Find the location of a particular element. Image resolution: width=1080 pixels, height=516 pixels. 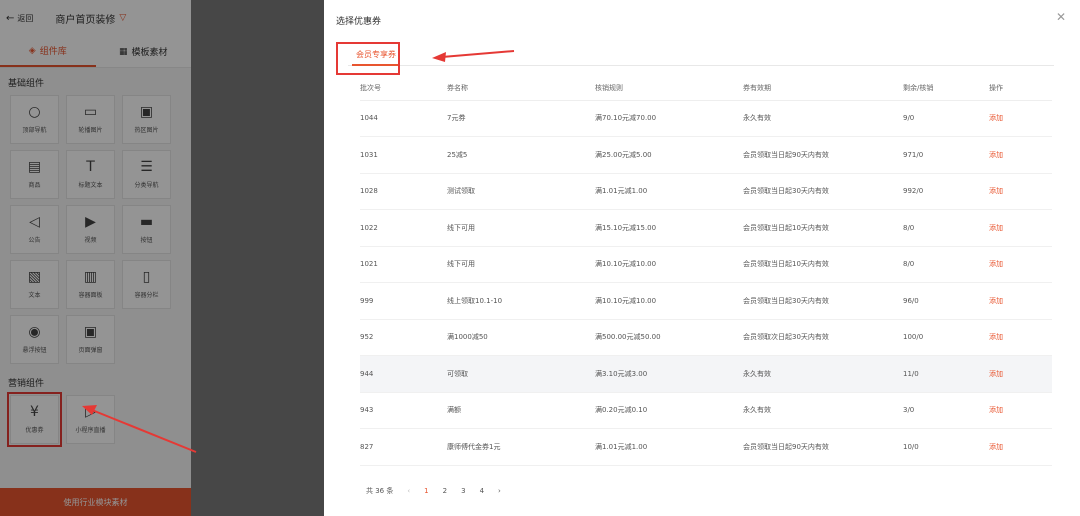

table-row: 1022 线下可用 满15.10元减15.00 会员领取当日起10天内有效 8/0 添加 is located at coordinates (706, 228).